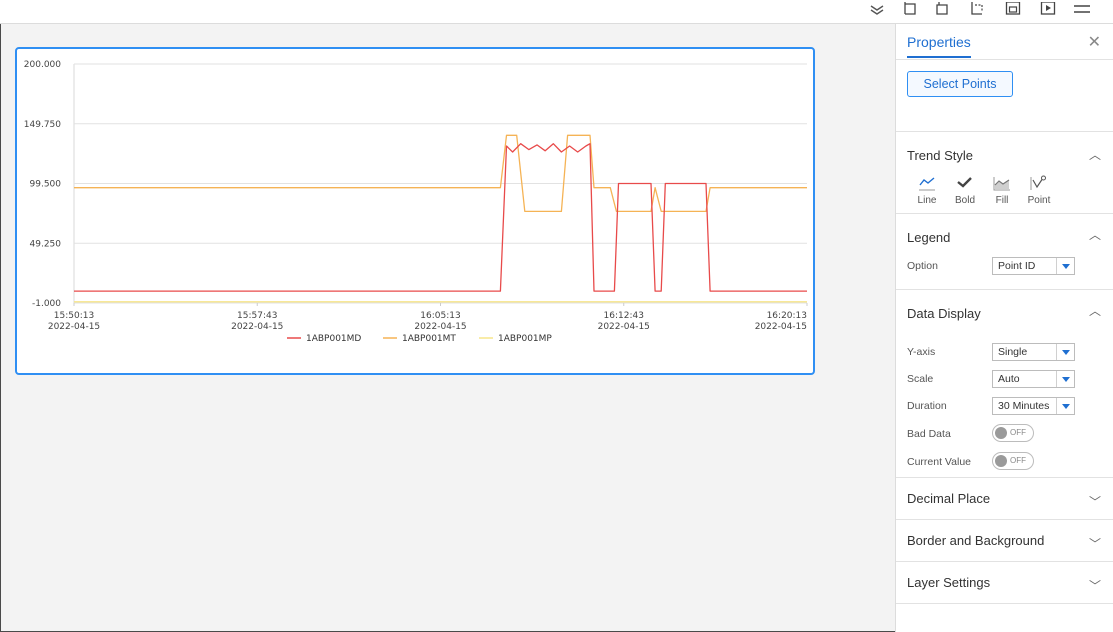 Image resolution: width=1113 pixels, height=632 pixels. Describe the element at coordinates (964, 200) in the screenshot. I see `style-label: Bold` at that location.